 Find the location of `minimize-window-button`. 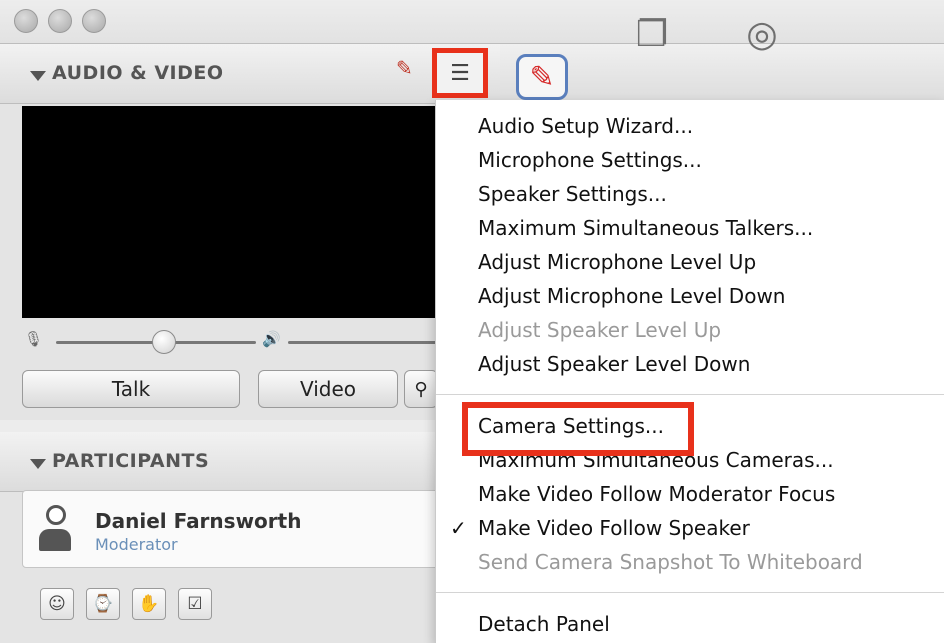

minimize-window-button is located at coordinates (60, 21).